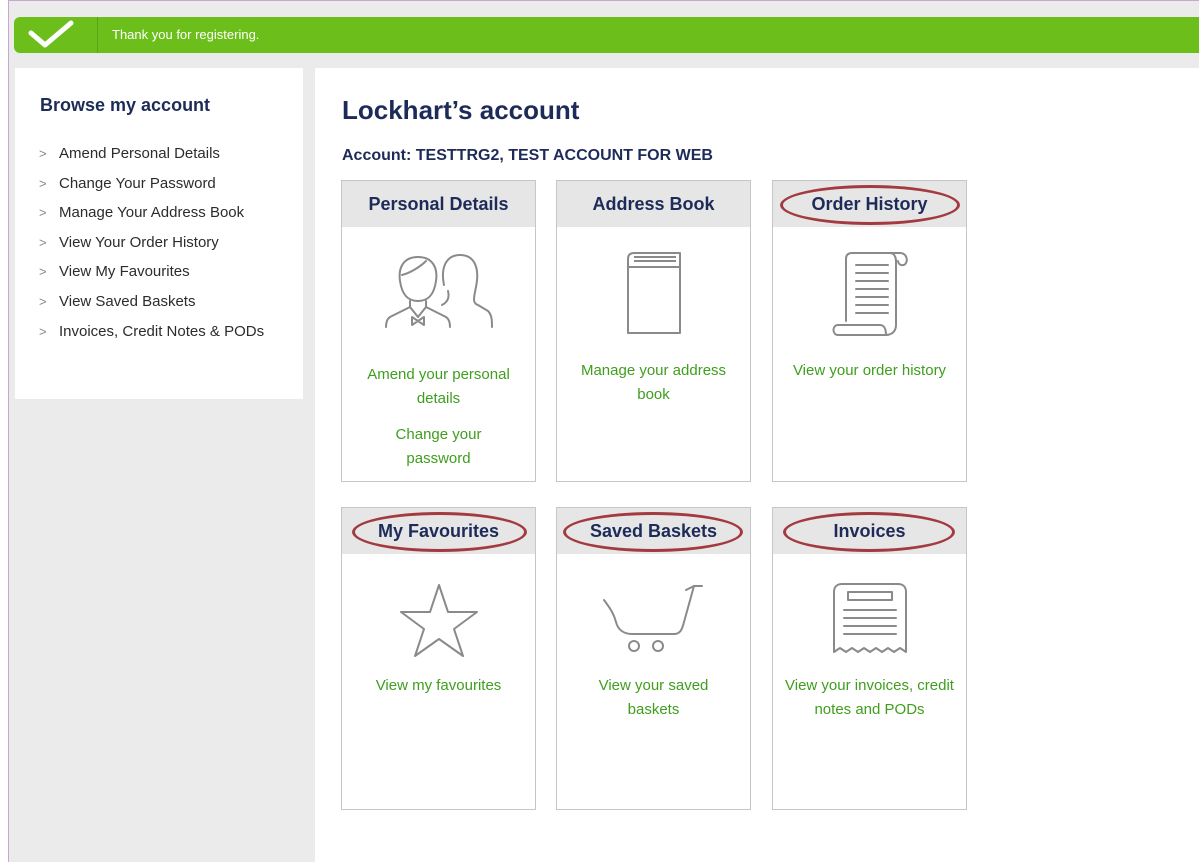 This screenshot has width=1199, height=862. I want to click on card-saved-baskets: Saved Baskets View your saved baskets, so click(653, 658).